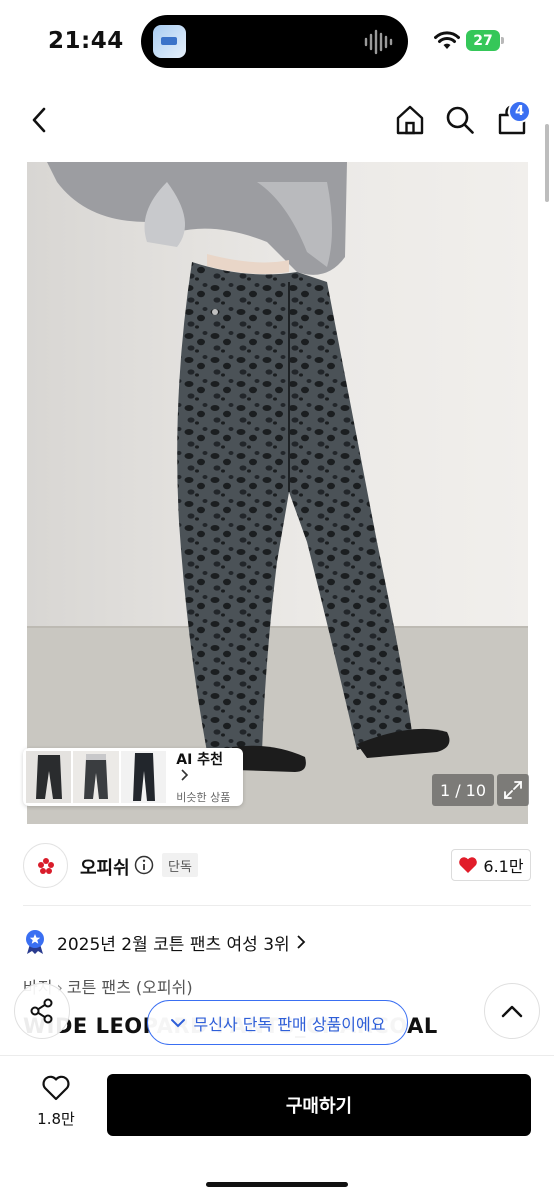  I want to click on ai-recommendation-title-text: AI 추천, so click(199, 760).